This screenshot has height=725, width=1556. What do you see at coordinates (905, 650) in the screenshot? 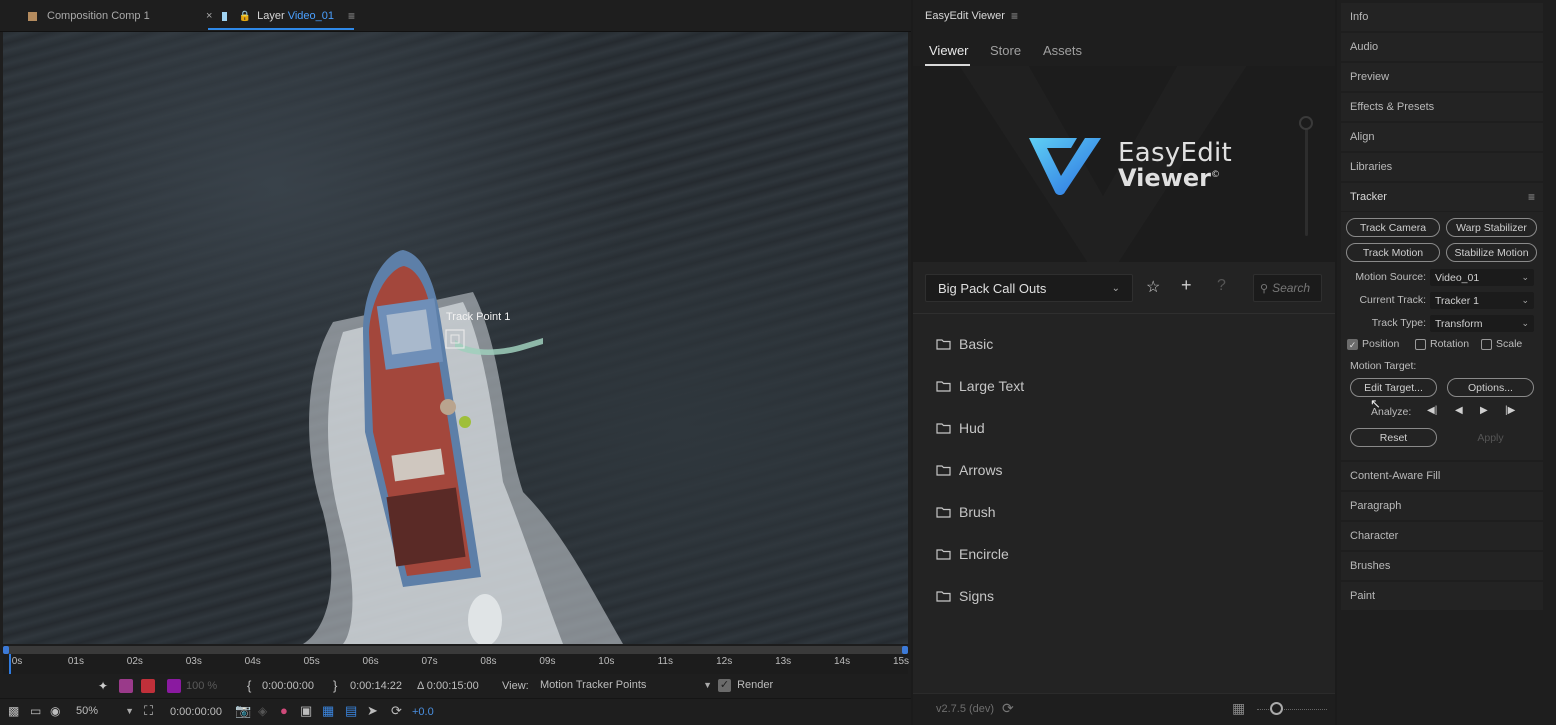
I see `work-area-end-handle` at bounding box center [905, 650].